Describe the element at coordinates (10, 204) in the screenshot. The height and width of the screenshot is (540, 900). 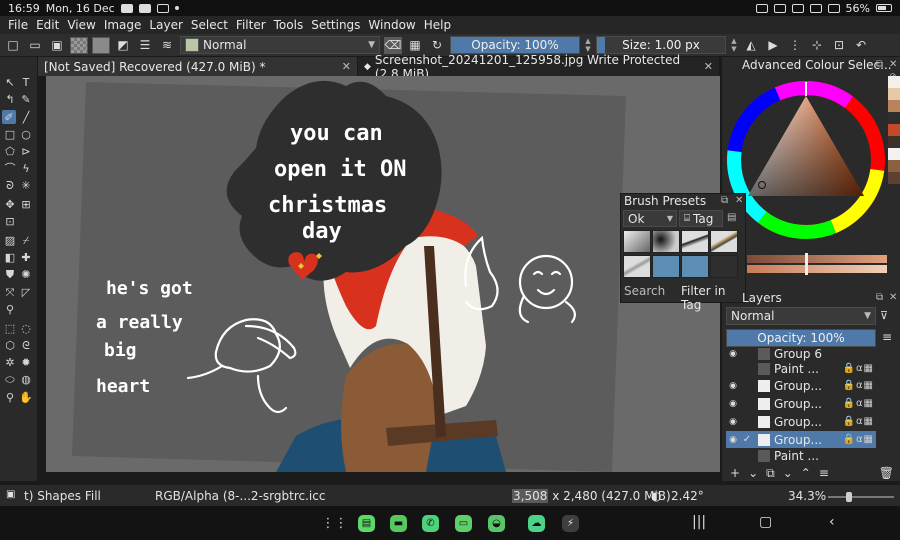
I see `move-tool-icon: ✥` at that location.